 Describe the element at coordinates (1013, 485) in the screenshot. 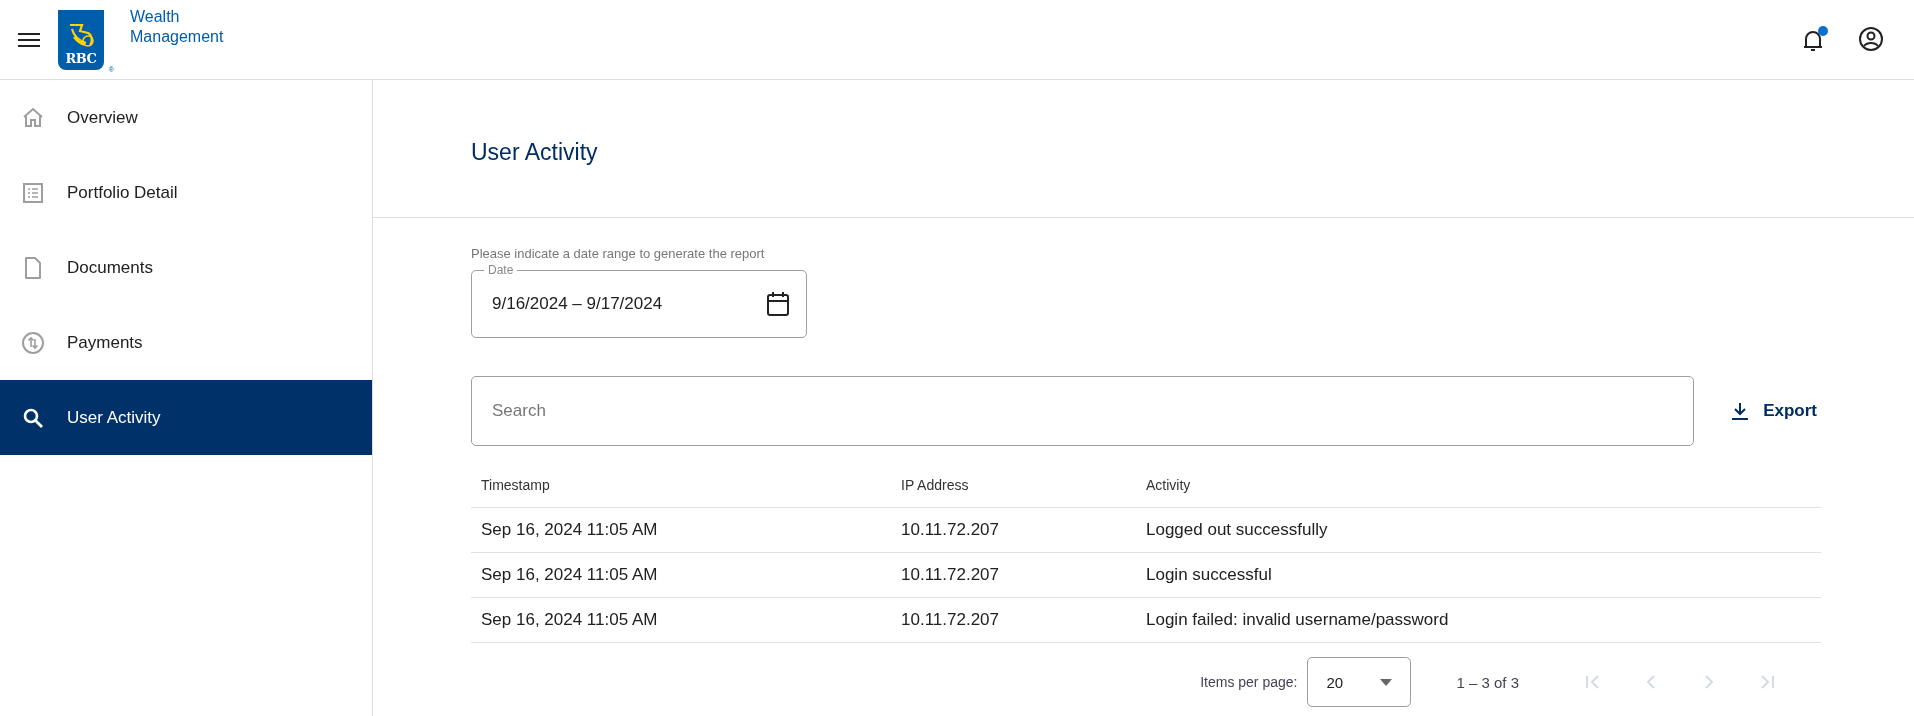

I see `column-header: IP Address` at that location.